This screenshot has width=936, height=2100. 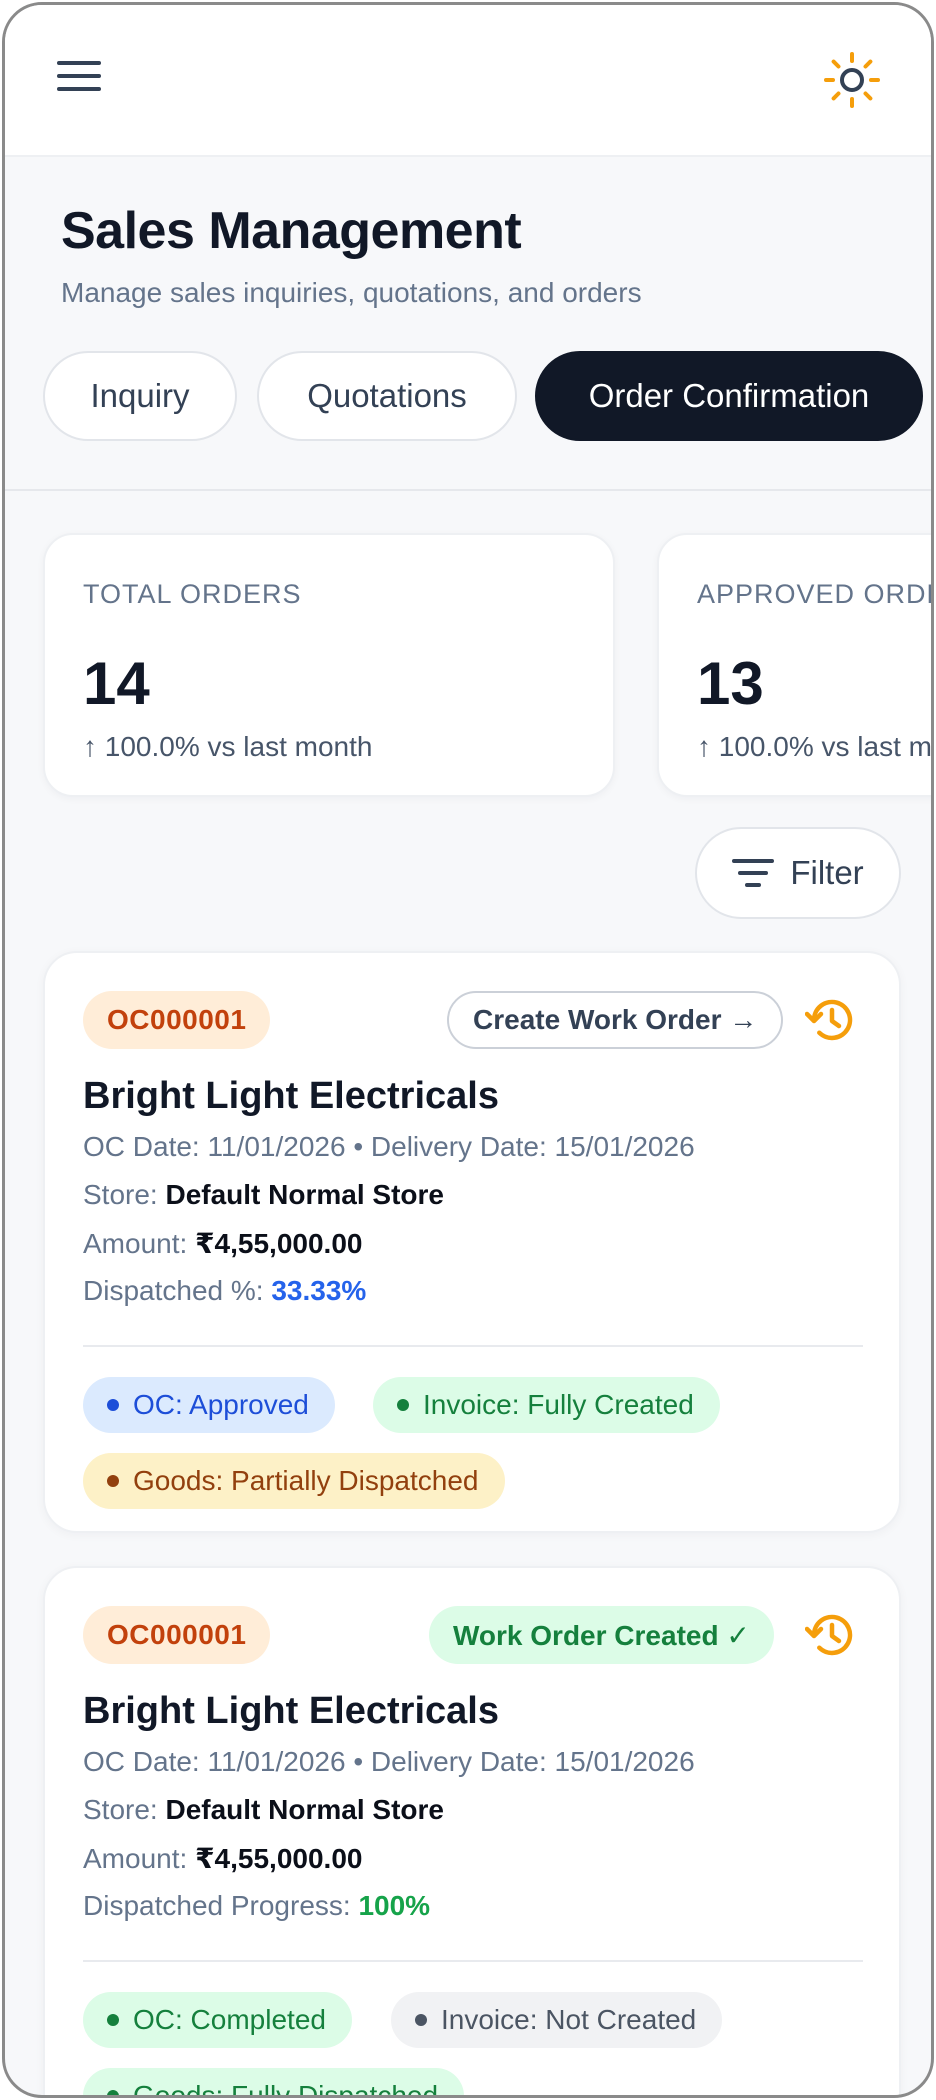 What do you see at coordinates (730, 683) in the screenshot?
I see `stat-value: 13` at bounding box center [730, 683].